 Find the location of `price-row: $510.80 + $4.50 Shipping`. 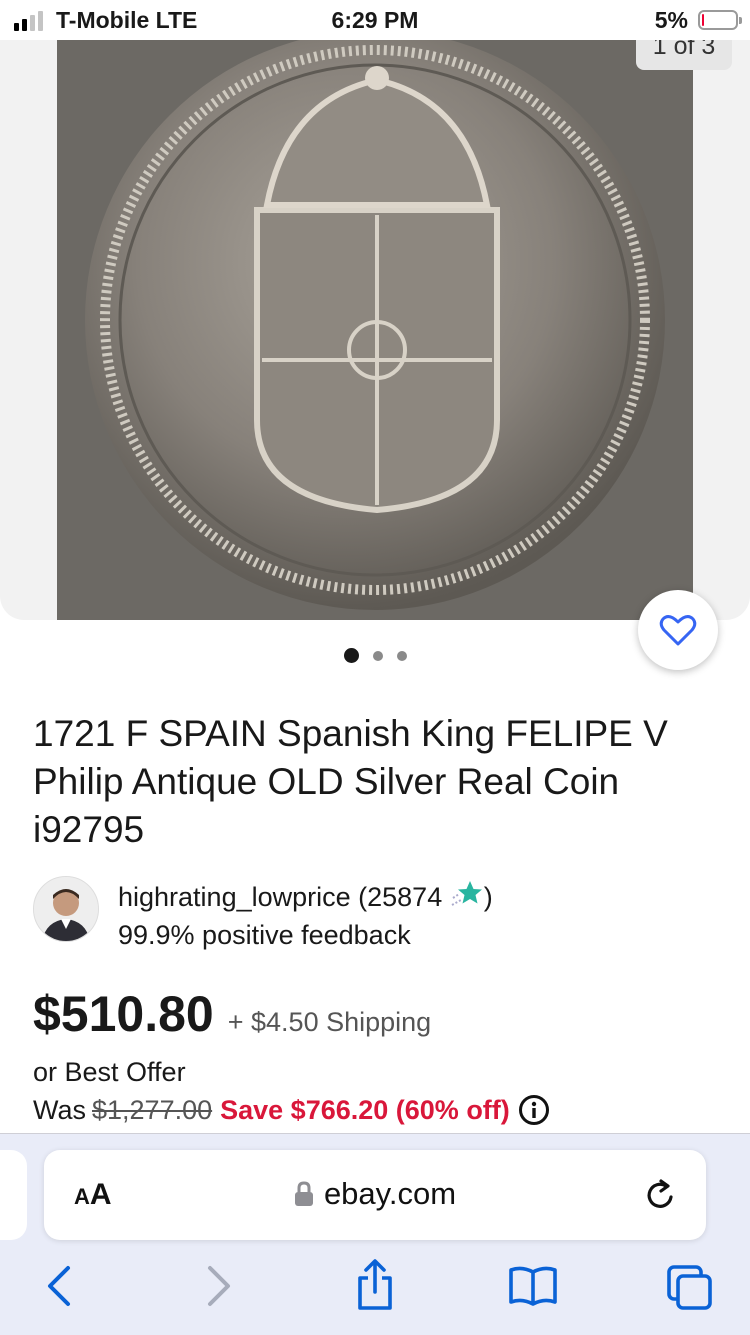

price-row: $510.80 + $4.50 Shipping is located at coordinates (232, 1014).